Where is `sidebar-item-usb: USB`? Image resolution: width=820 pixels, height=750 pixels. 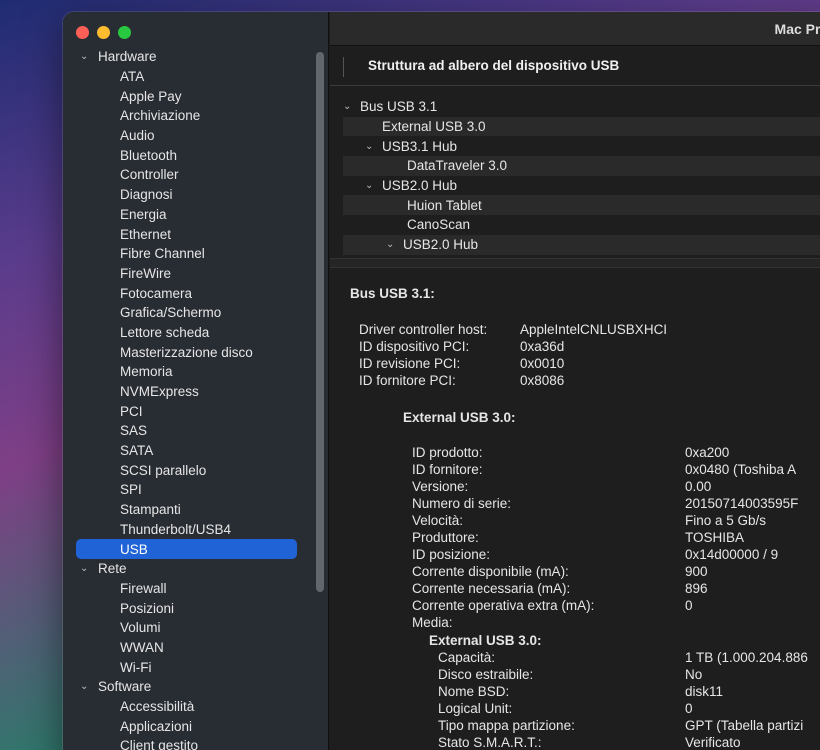 sidebar-item-usb: USB is located at coordinates (186, 549).